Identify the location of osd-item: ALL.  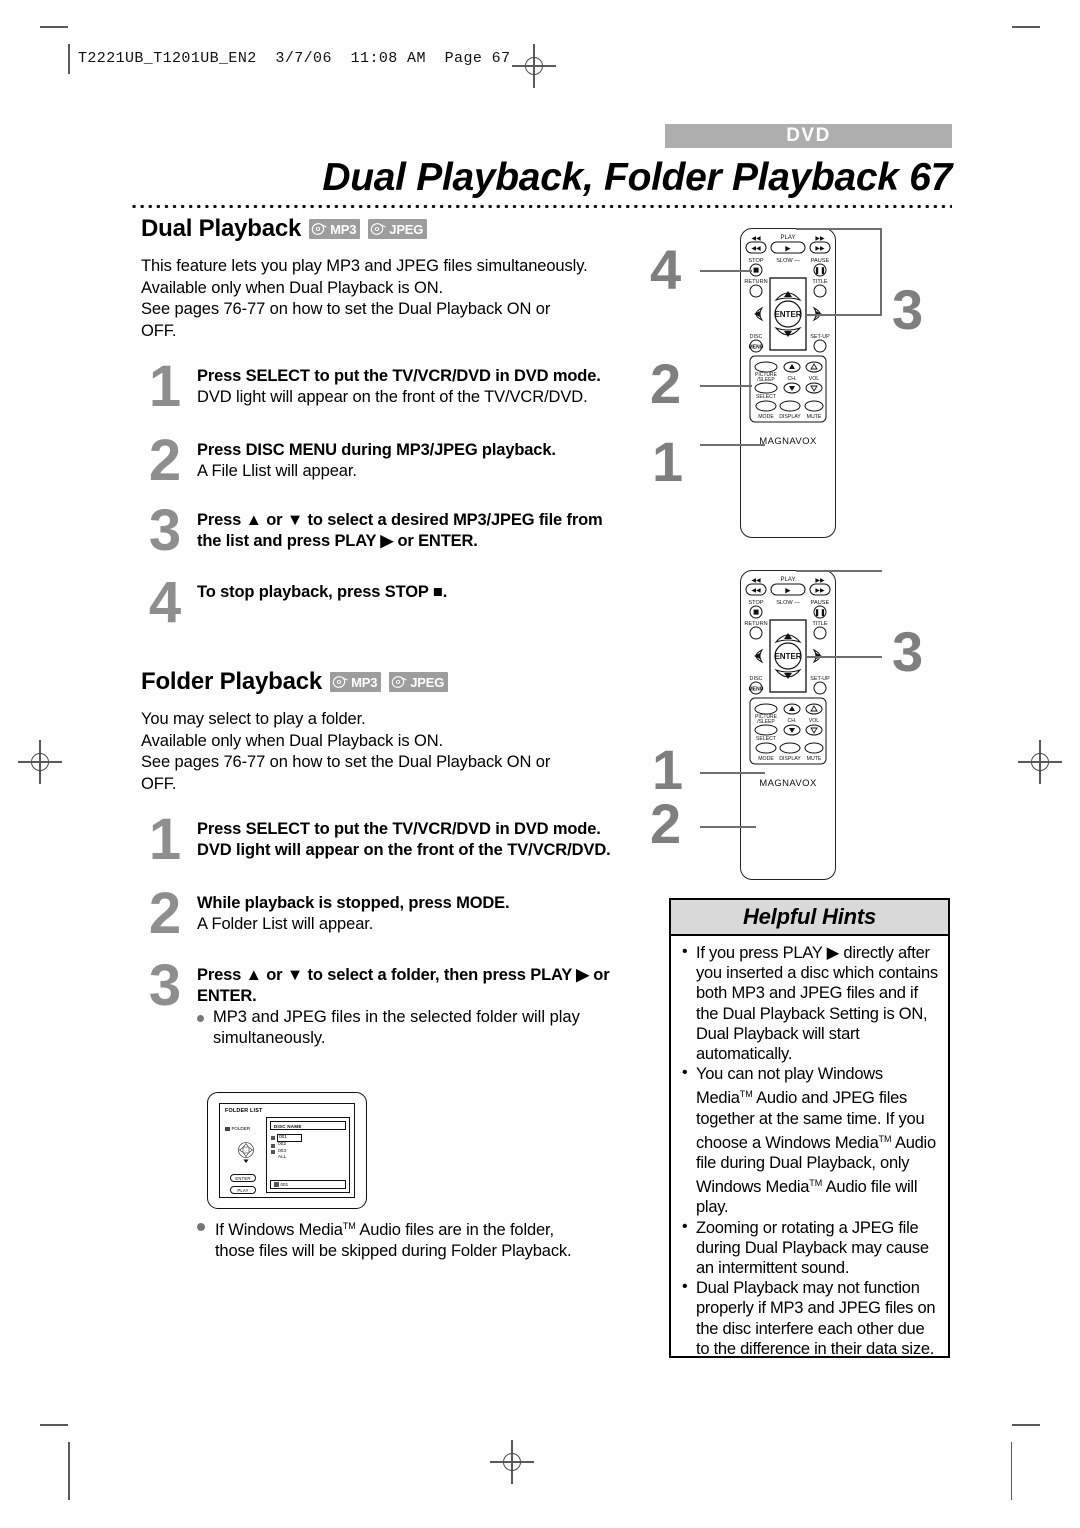
(286, 1158).